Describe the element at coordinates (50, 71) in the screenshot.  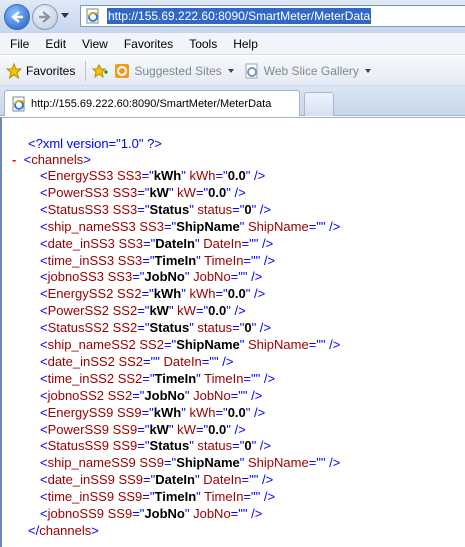
I see `favorites-button: Favorites` at that location.